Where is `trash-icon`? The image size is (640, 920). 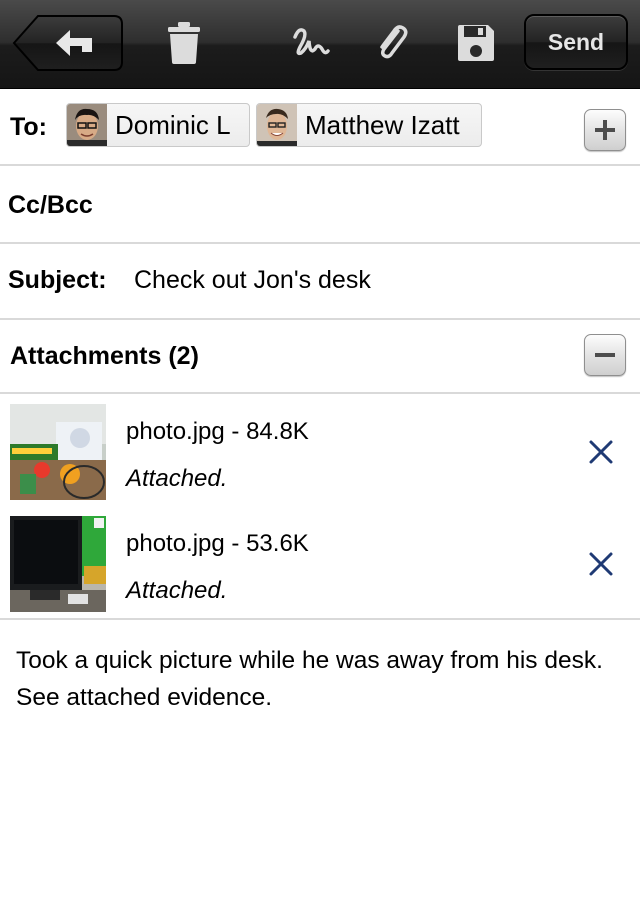
trash-icon is located at coordinates (184, 43).